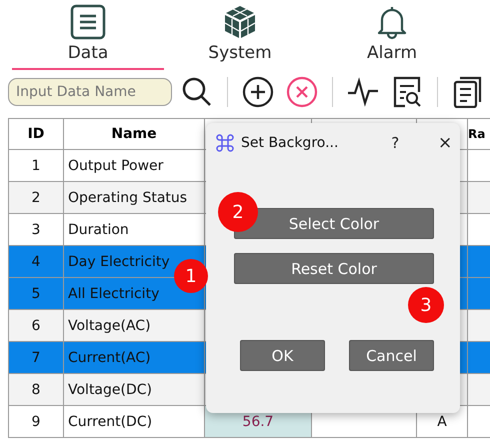  What do you see at coordinates (36, 422) in the screenshot?
I see `table-cell: 9` at bounding box center [36, 422].